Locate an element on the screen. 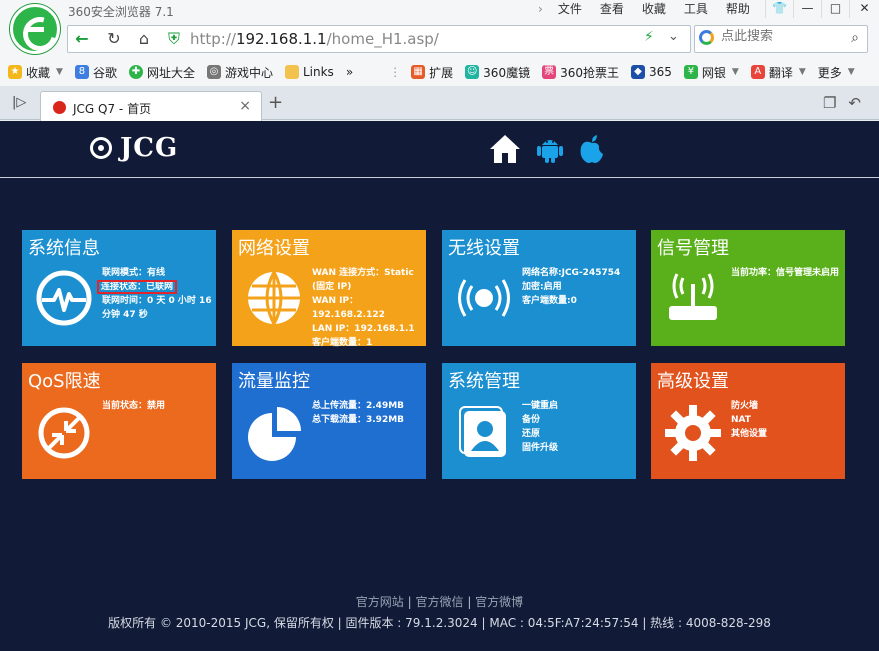  new-tab-button: + is located at coordinates (275, 102).